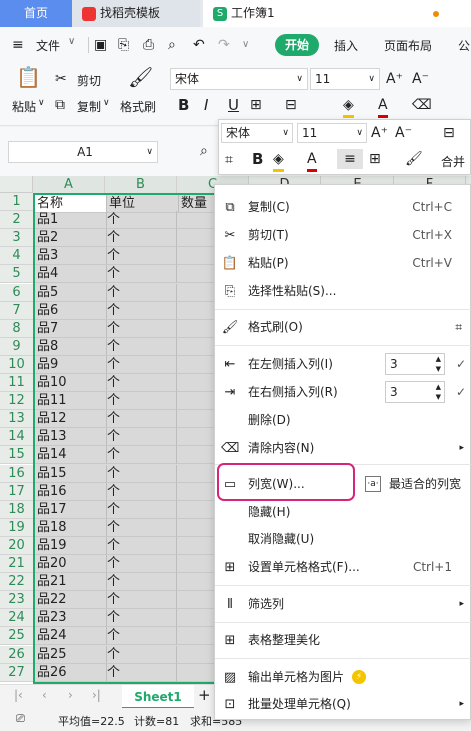 This screenshot has width=471, height=731. What do you see at coordinates (16, 328) in the screenshot?
I see `row-header: 8` at bounding box center [16, 328].